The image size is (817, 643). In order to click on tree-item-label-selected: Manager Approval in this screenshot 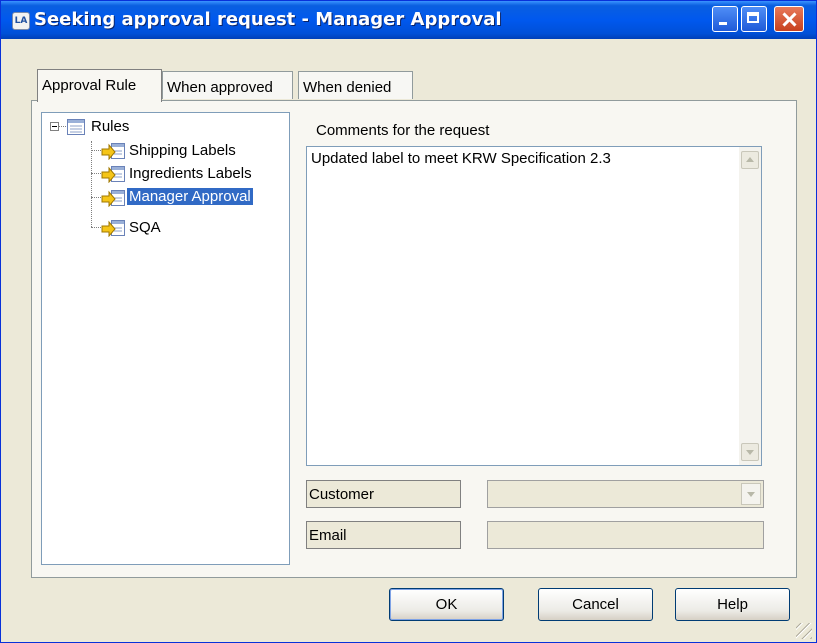, I will do `click(190, 196)`.